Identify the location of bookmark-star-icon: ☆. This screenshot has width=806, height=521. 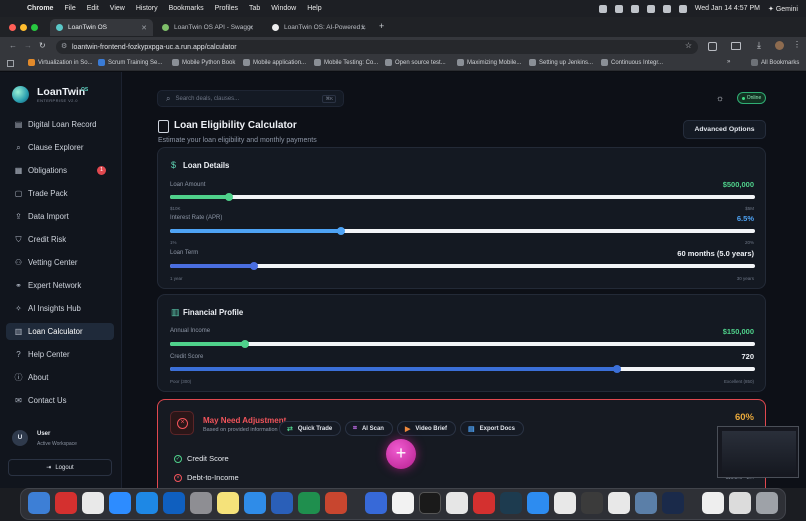
(688, 45).